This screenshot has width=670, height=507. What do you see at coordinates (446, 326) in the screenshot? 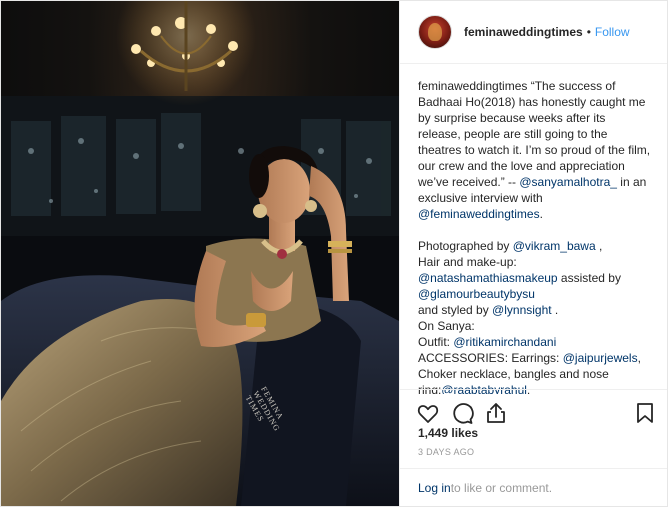
I see `caption-text: On Sanya:` at bounding box center [446, 326].